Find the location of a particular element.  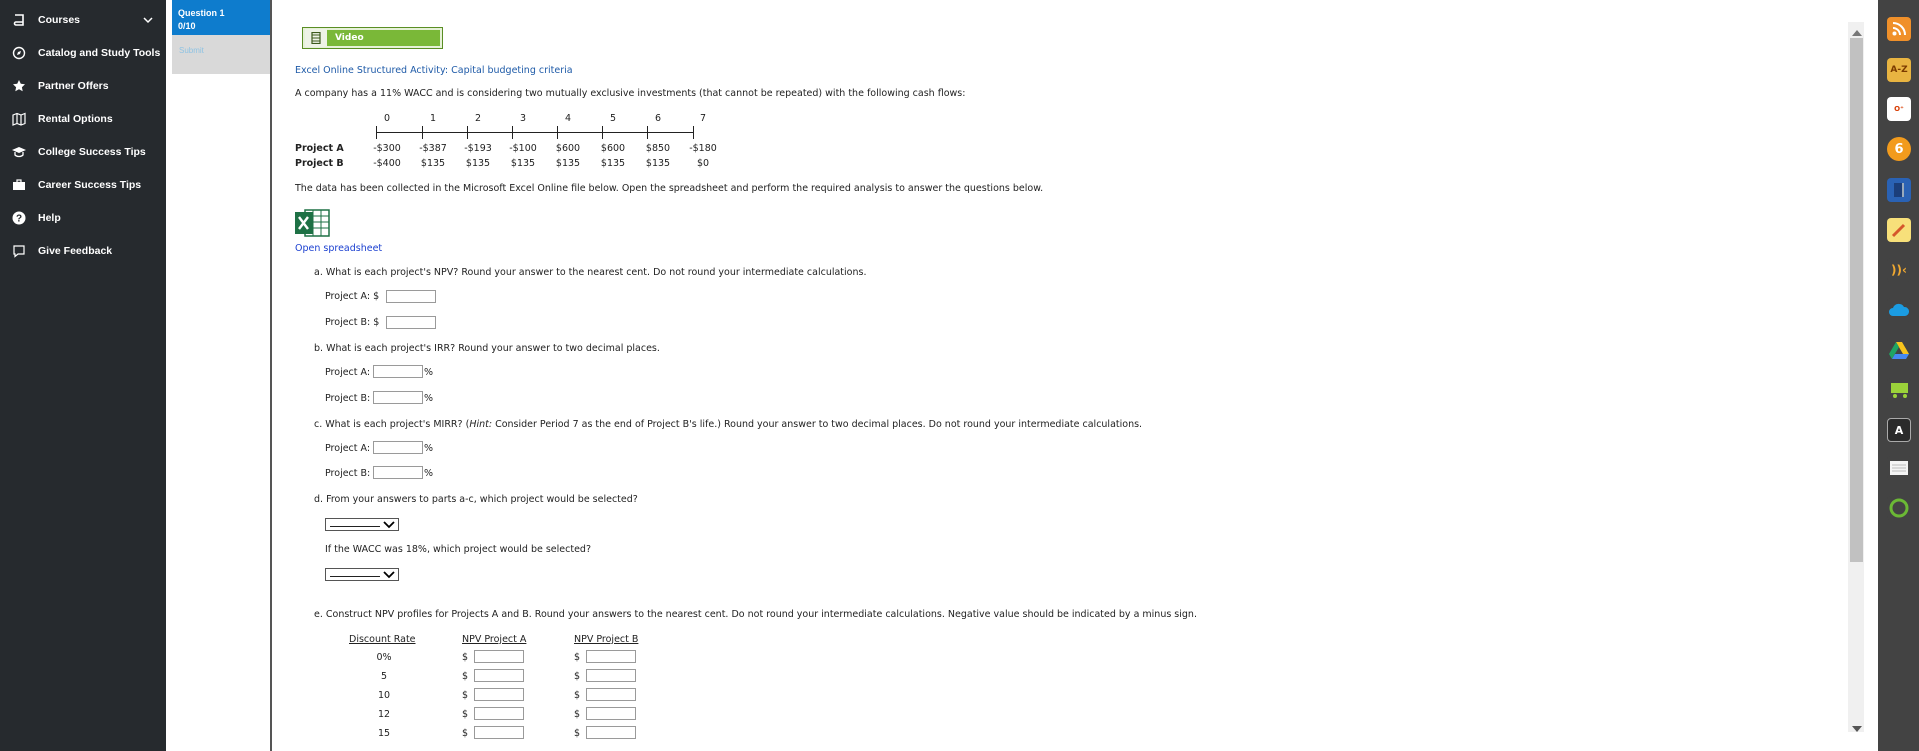

project-b-label: Project B is located at coordinates (319, 163).